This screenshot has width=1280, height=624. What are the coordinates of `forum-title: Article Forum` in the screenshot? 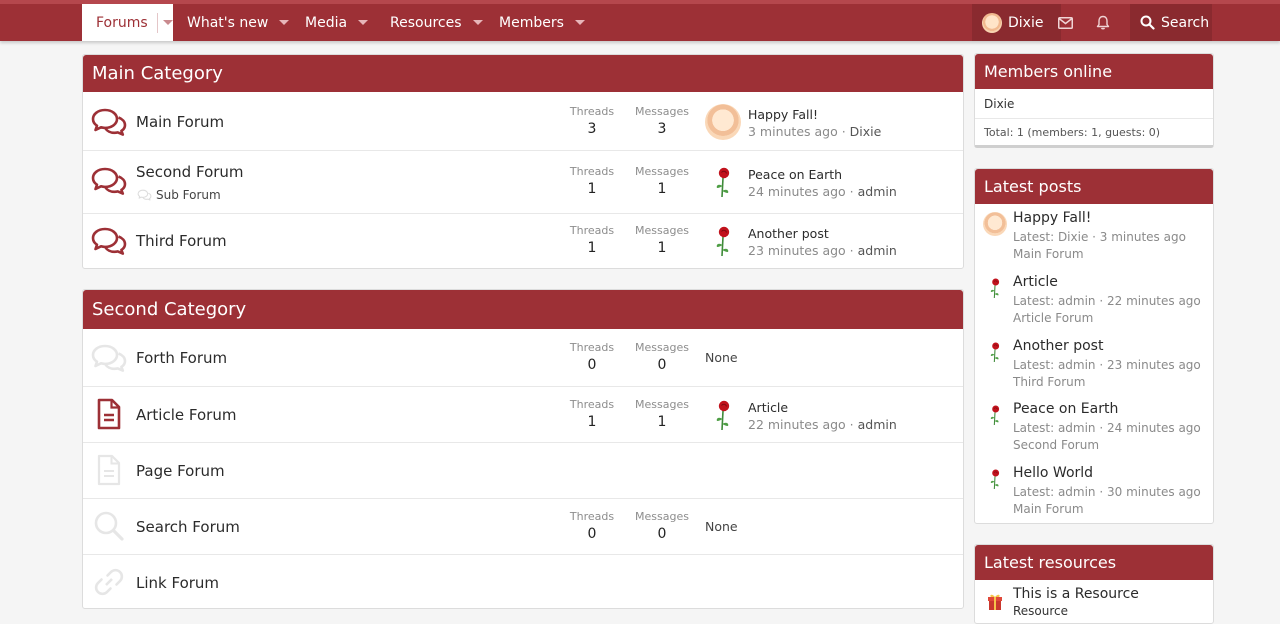 It's located at (186, 415).